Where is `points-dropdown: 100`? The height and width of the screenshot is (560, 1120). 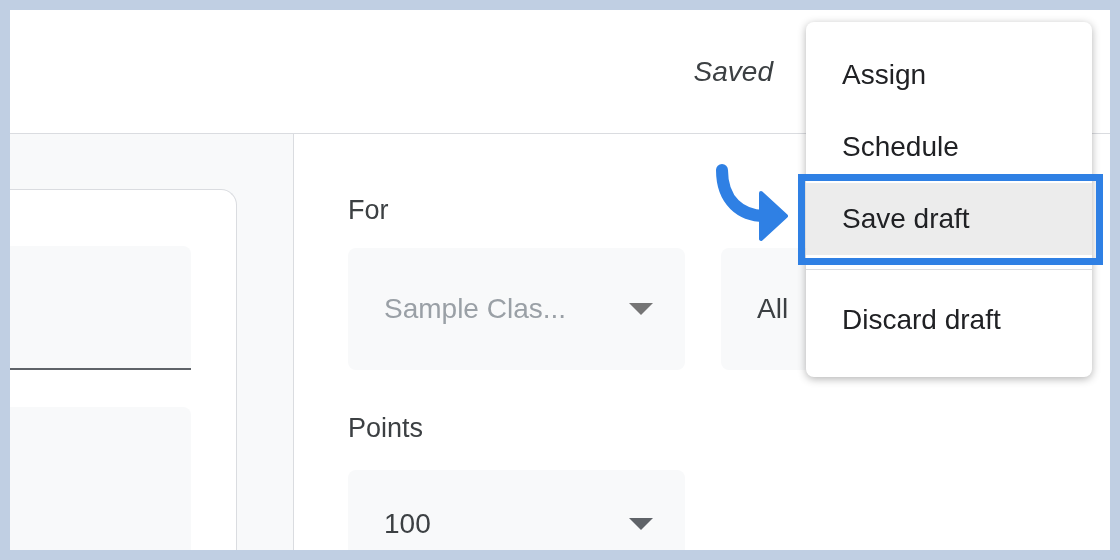 points-dropdown: 100 is located at coordinates (516, 510).